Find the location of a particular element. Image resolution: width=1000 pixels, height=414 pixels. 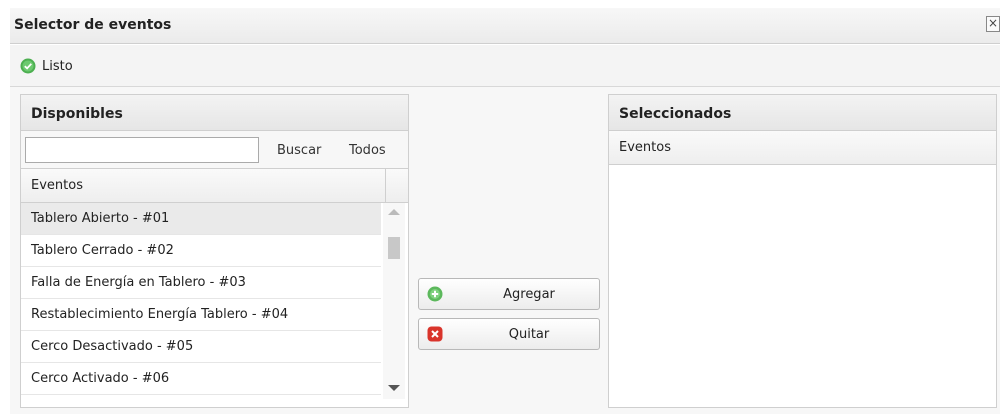

add-button-label: Agregar is located at coordinates (529, 294).